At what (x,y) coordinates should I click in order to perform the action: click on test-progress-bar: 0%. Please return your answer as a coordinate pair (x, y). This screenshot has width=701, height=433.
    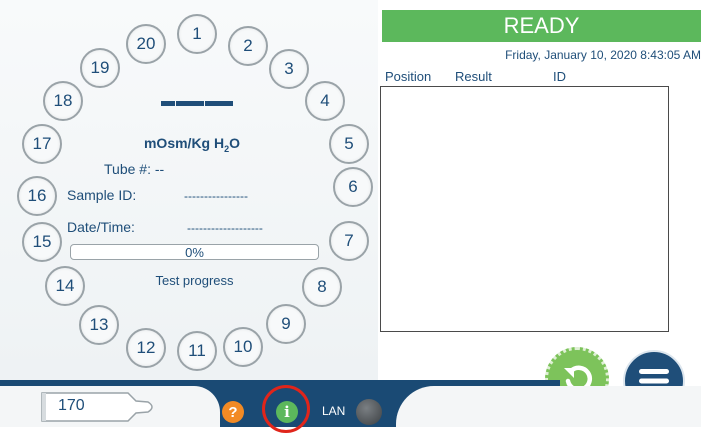
    Looking at the image, I should click on (194, 252).